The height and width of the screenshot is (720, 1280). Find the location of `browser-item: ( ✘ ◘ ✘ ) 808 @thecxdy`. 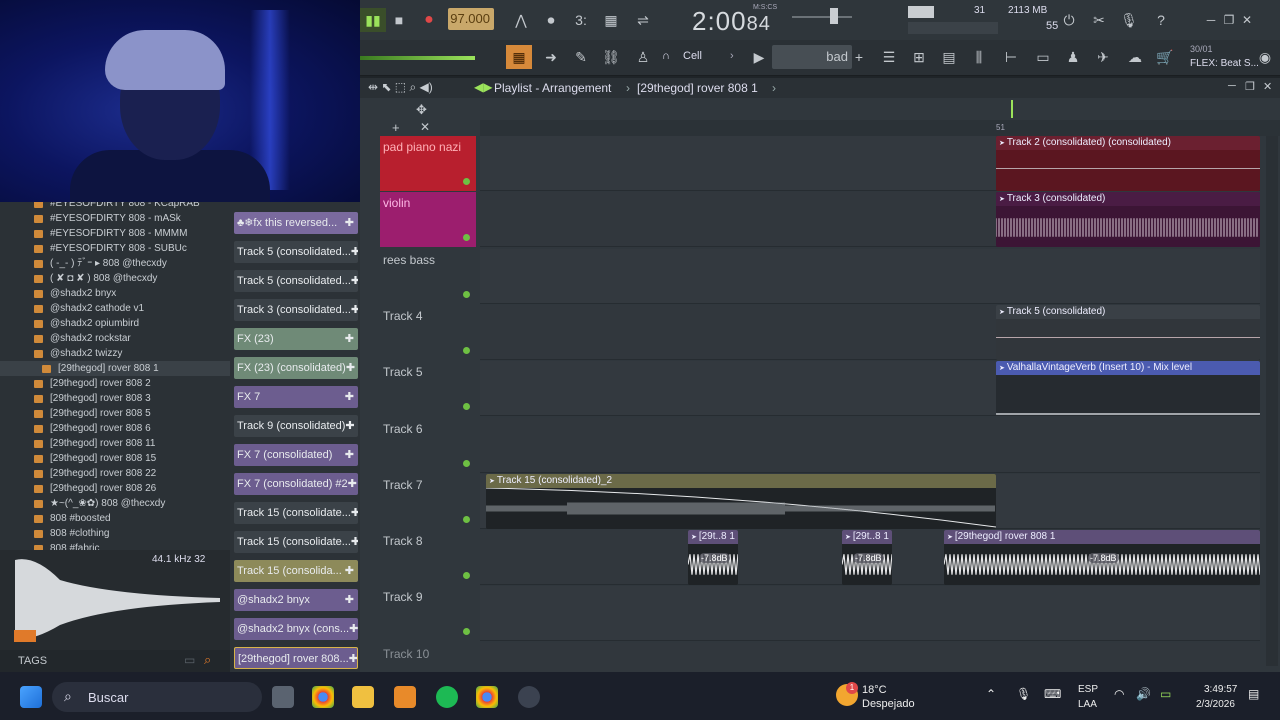

browser-item: ( ✘ ◘ ✘ ) 808 @thecxdy is located at coordinates (115, 278).